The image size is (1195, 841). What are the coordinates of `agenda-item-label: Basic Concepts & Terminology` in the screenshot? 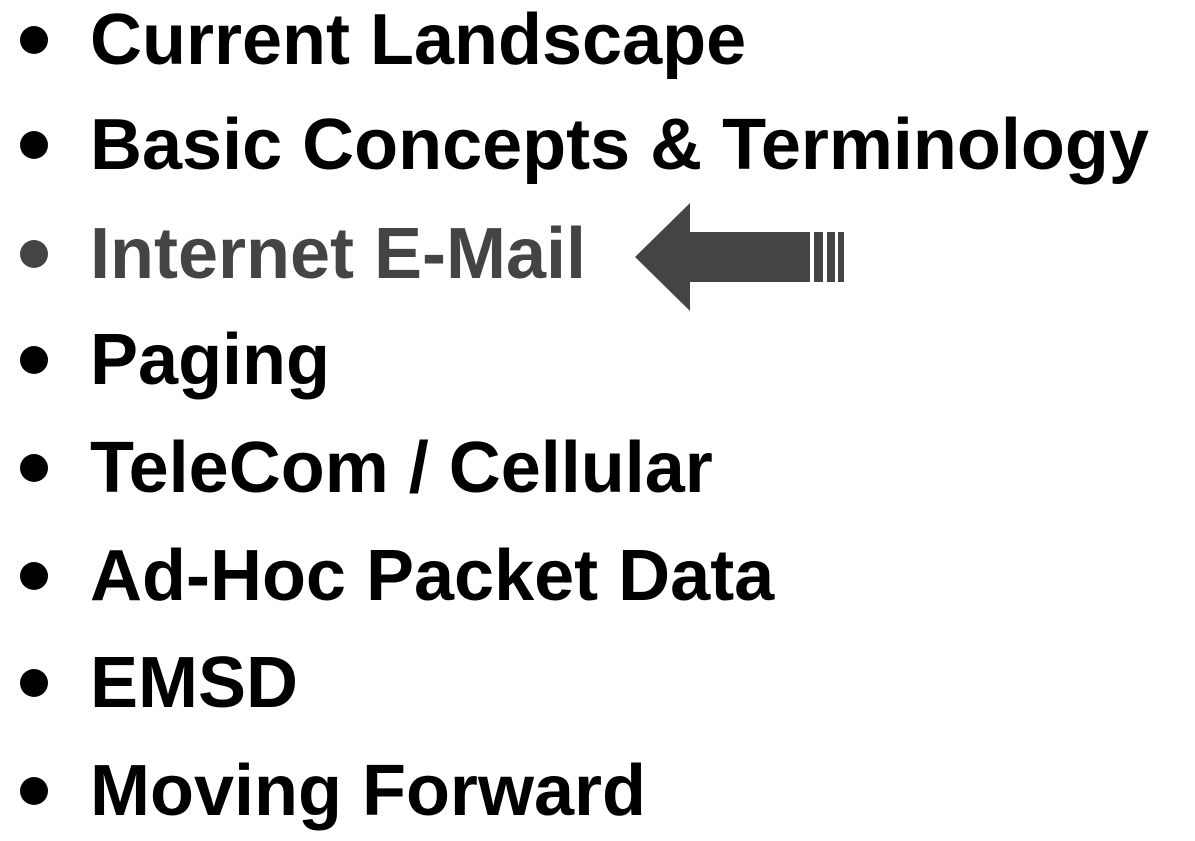 It's located at (619, 145).